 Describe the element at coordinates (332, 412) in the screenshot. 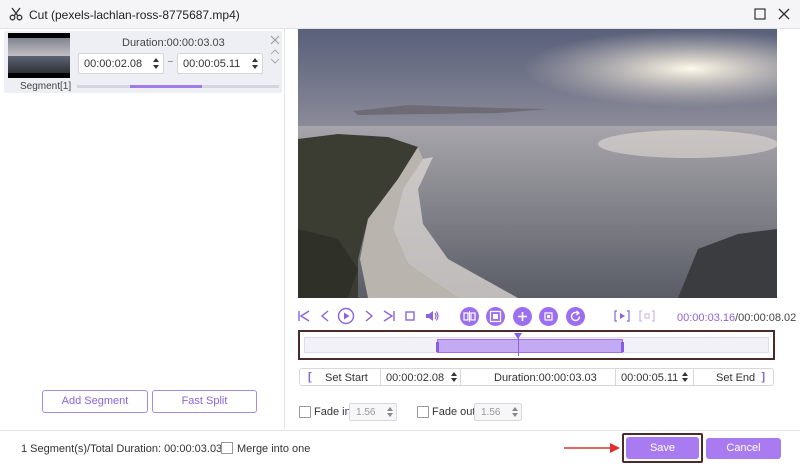

I see `fade-in-label: Fade in` at that location.